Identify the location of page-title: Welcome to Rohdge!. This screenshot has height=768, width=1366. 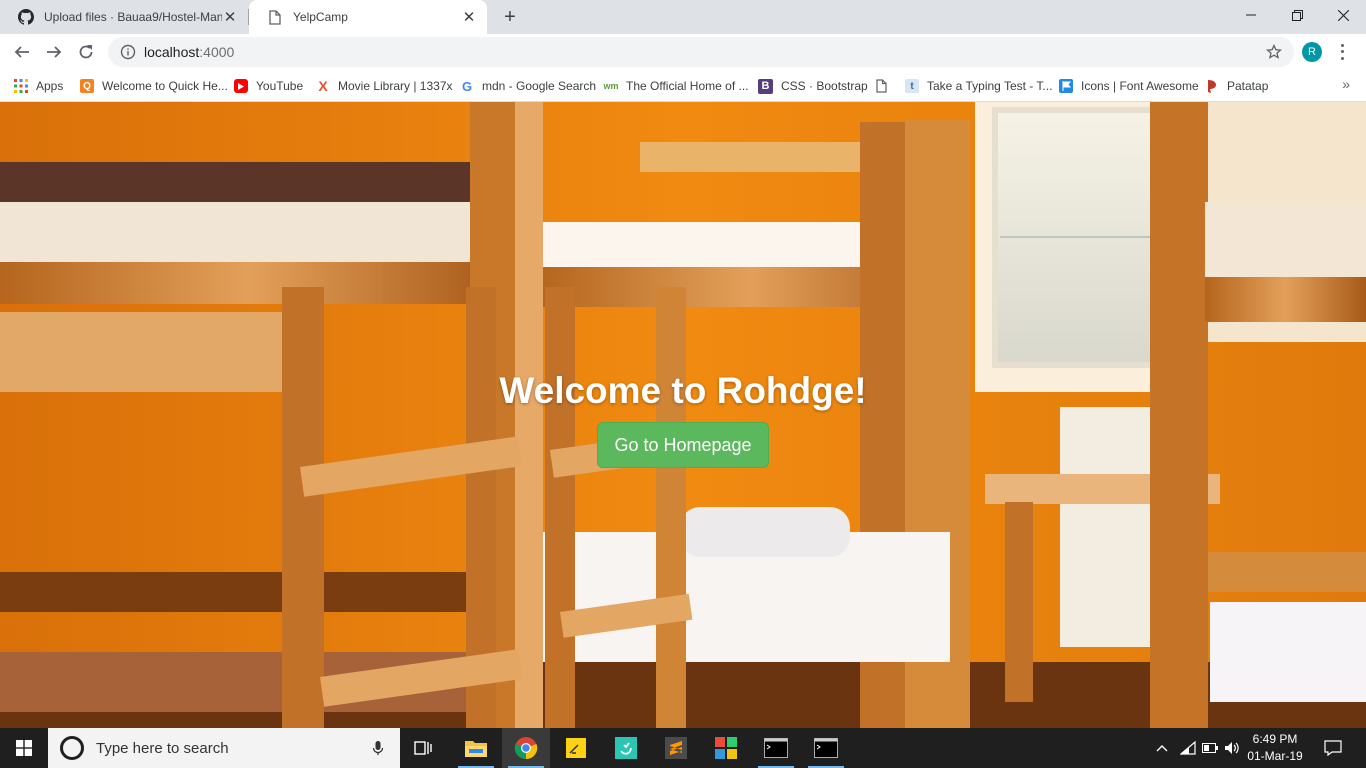
(683, 390).